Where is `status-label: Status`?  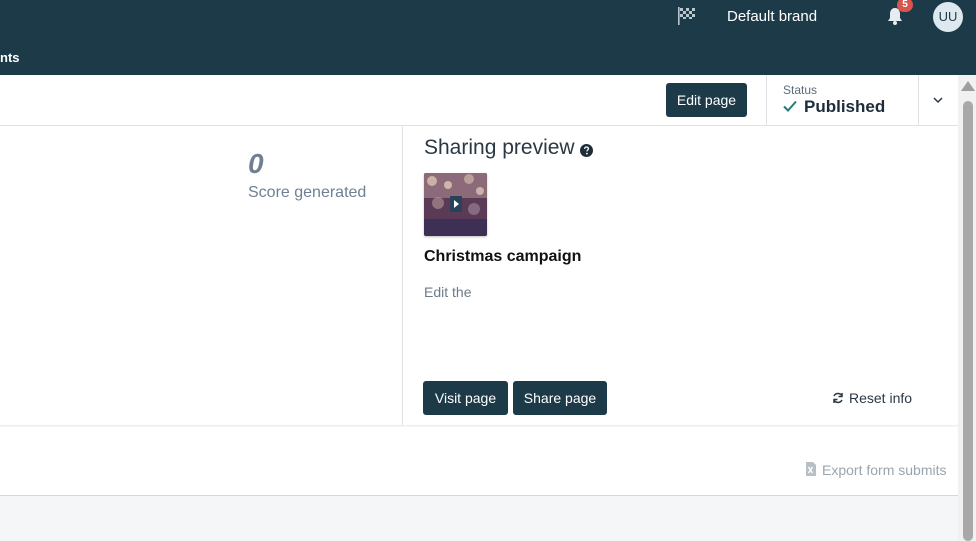
status-label: Status is located at coordinates (800, 90).